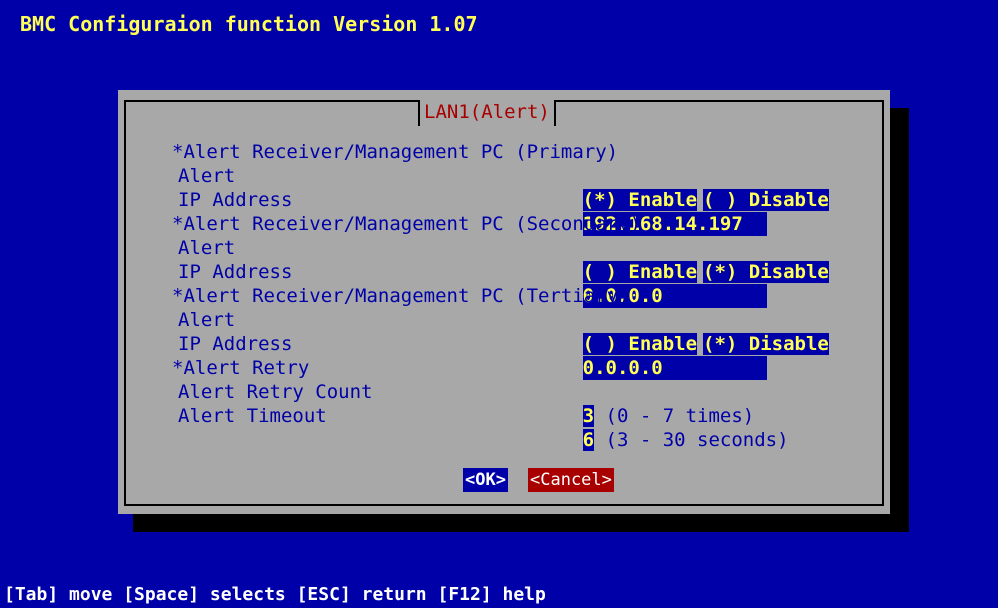  What do you see at coordinates (241, 368) in the screenshot?
I see `retry-heading: *Alert Retry` at bounding box center [241, 368].